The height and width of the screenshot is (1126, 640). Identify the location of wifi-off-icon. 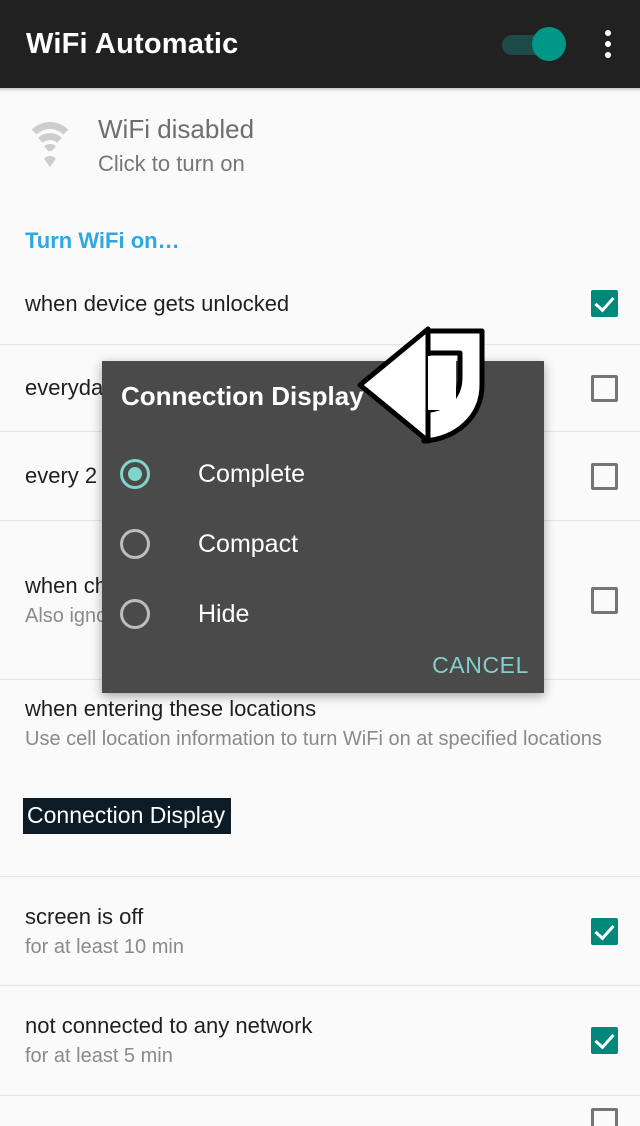
(50, 145).